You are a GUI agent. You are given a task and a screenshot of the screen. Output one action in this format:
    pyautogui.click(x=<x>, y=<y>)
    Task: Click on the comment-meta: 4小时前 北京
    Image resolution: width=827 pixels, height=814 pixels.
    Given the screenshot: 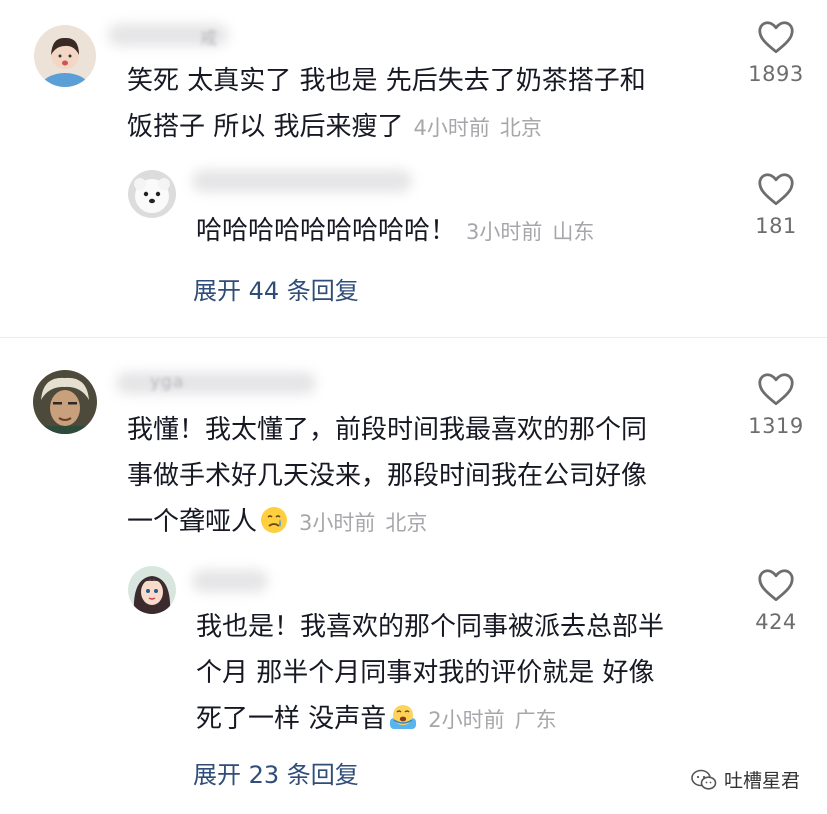 What is the action you would take?
    pyautogui.click(x=478, y=128)
    